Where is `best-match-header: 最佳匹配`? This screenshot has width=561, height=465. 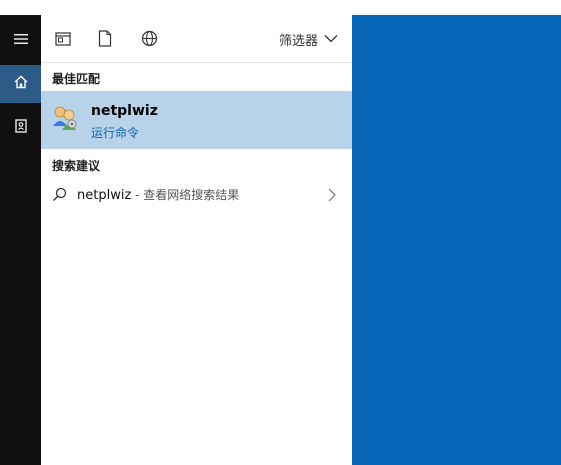 best-match-header: 最佳匹配 is located at coordinates (76, 79).